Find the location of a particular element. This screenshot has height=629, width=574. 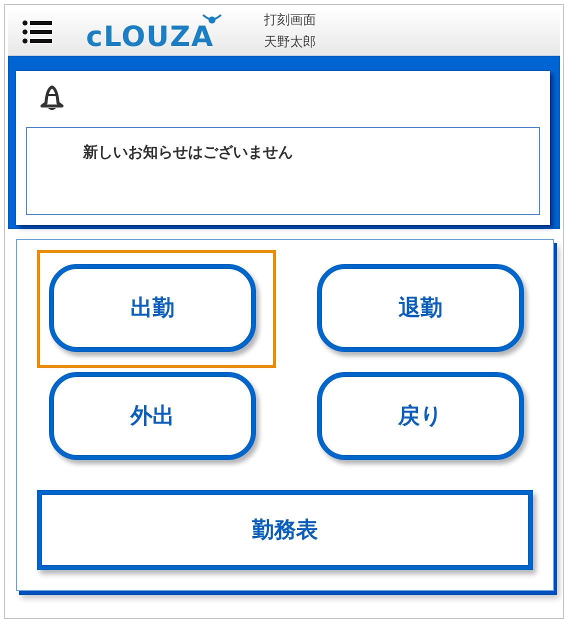

punch-button: 出勤 is located at coordinates (152, 308).